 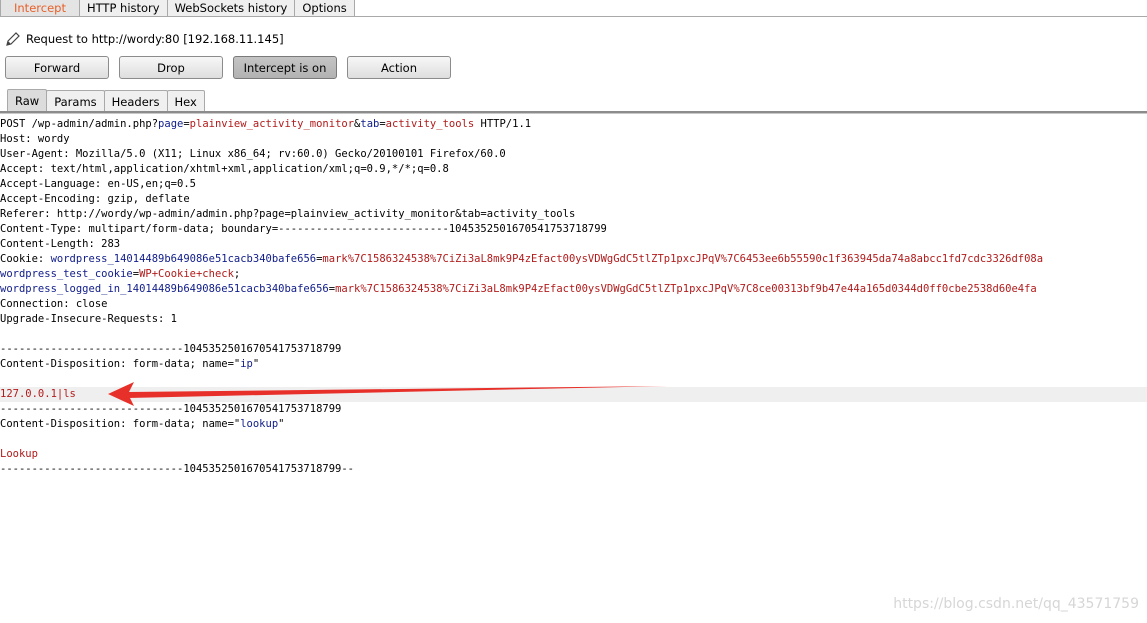 I want to click on tab-intercept: Intercept, so click(x=40, y=8).